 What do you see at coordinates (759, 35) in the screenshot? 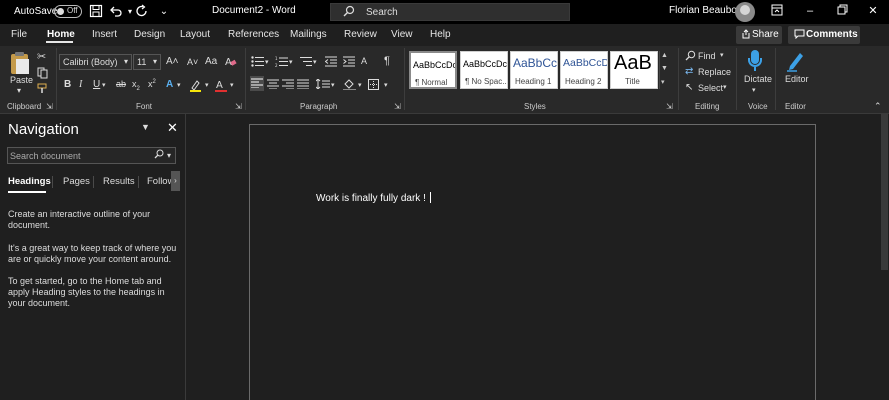
I see `share-button: Share` at bounding box center [759, 35].